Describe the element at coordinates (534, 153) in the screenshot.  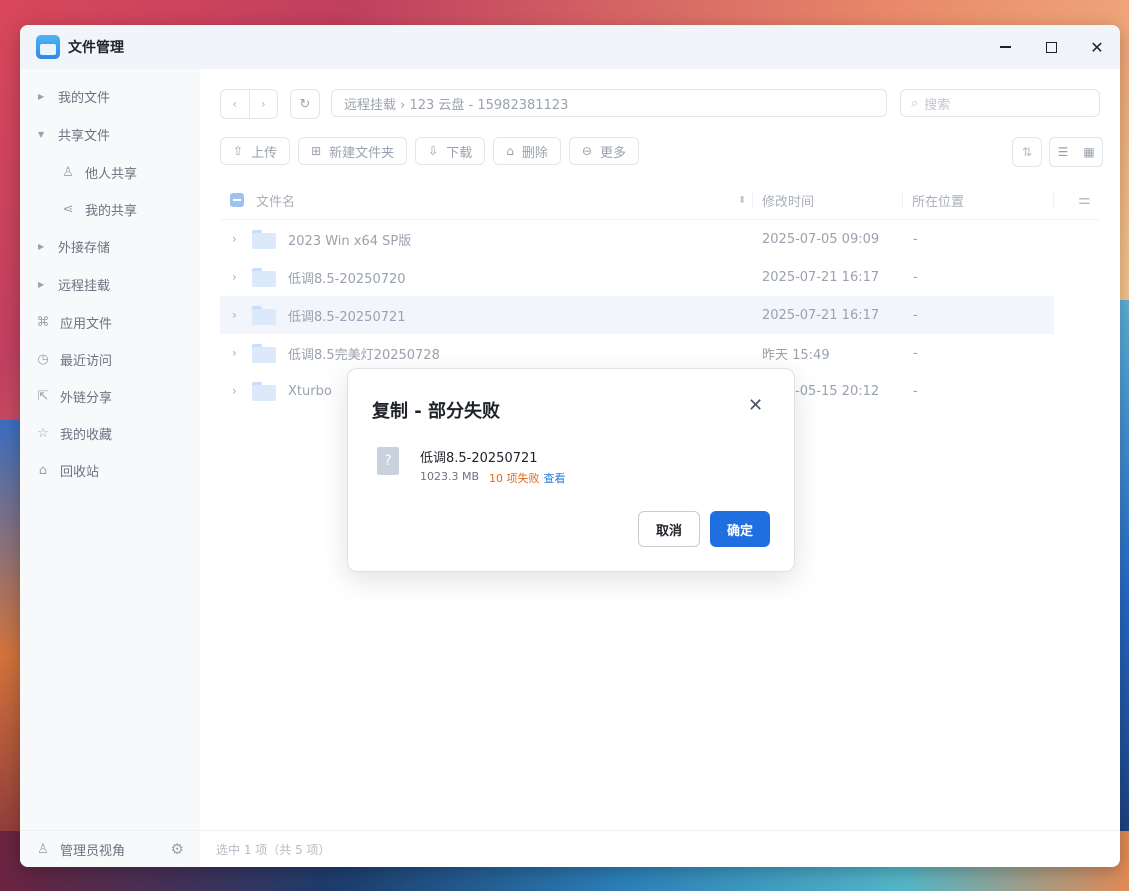
I see `delete-label: 删除` at that location.